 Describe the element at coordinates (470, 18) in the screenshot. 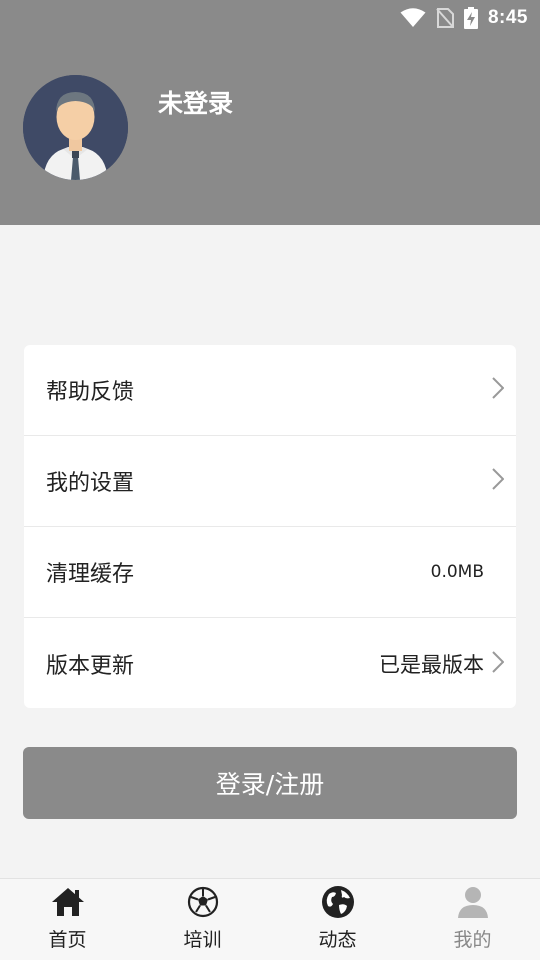

I see `battery-charging-icon` at that location.